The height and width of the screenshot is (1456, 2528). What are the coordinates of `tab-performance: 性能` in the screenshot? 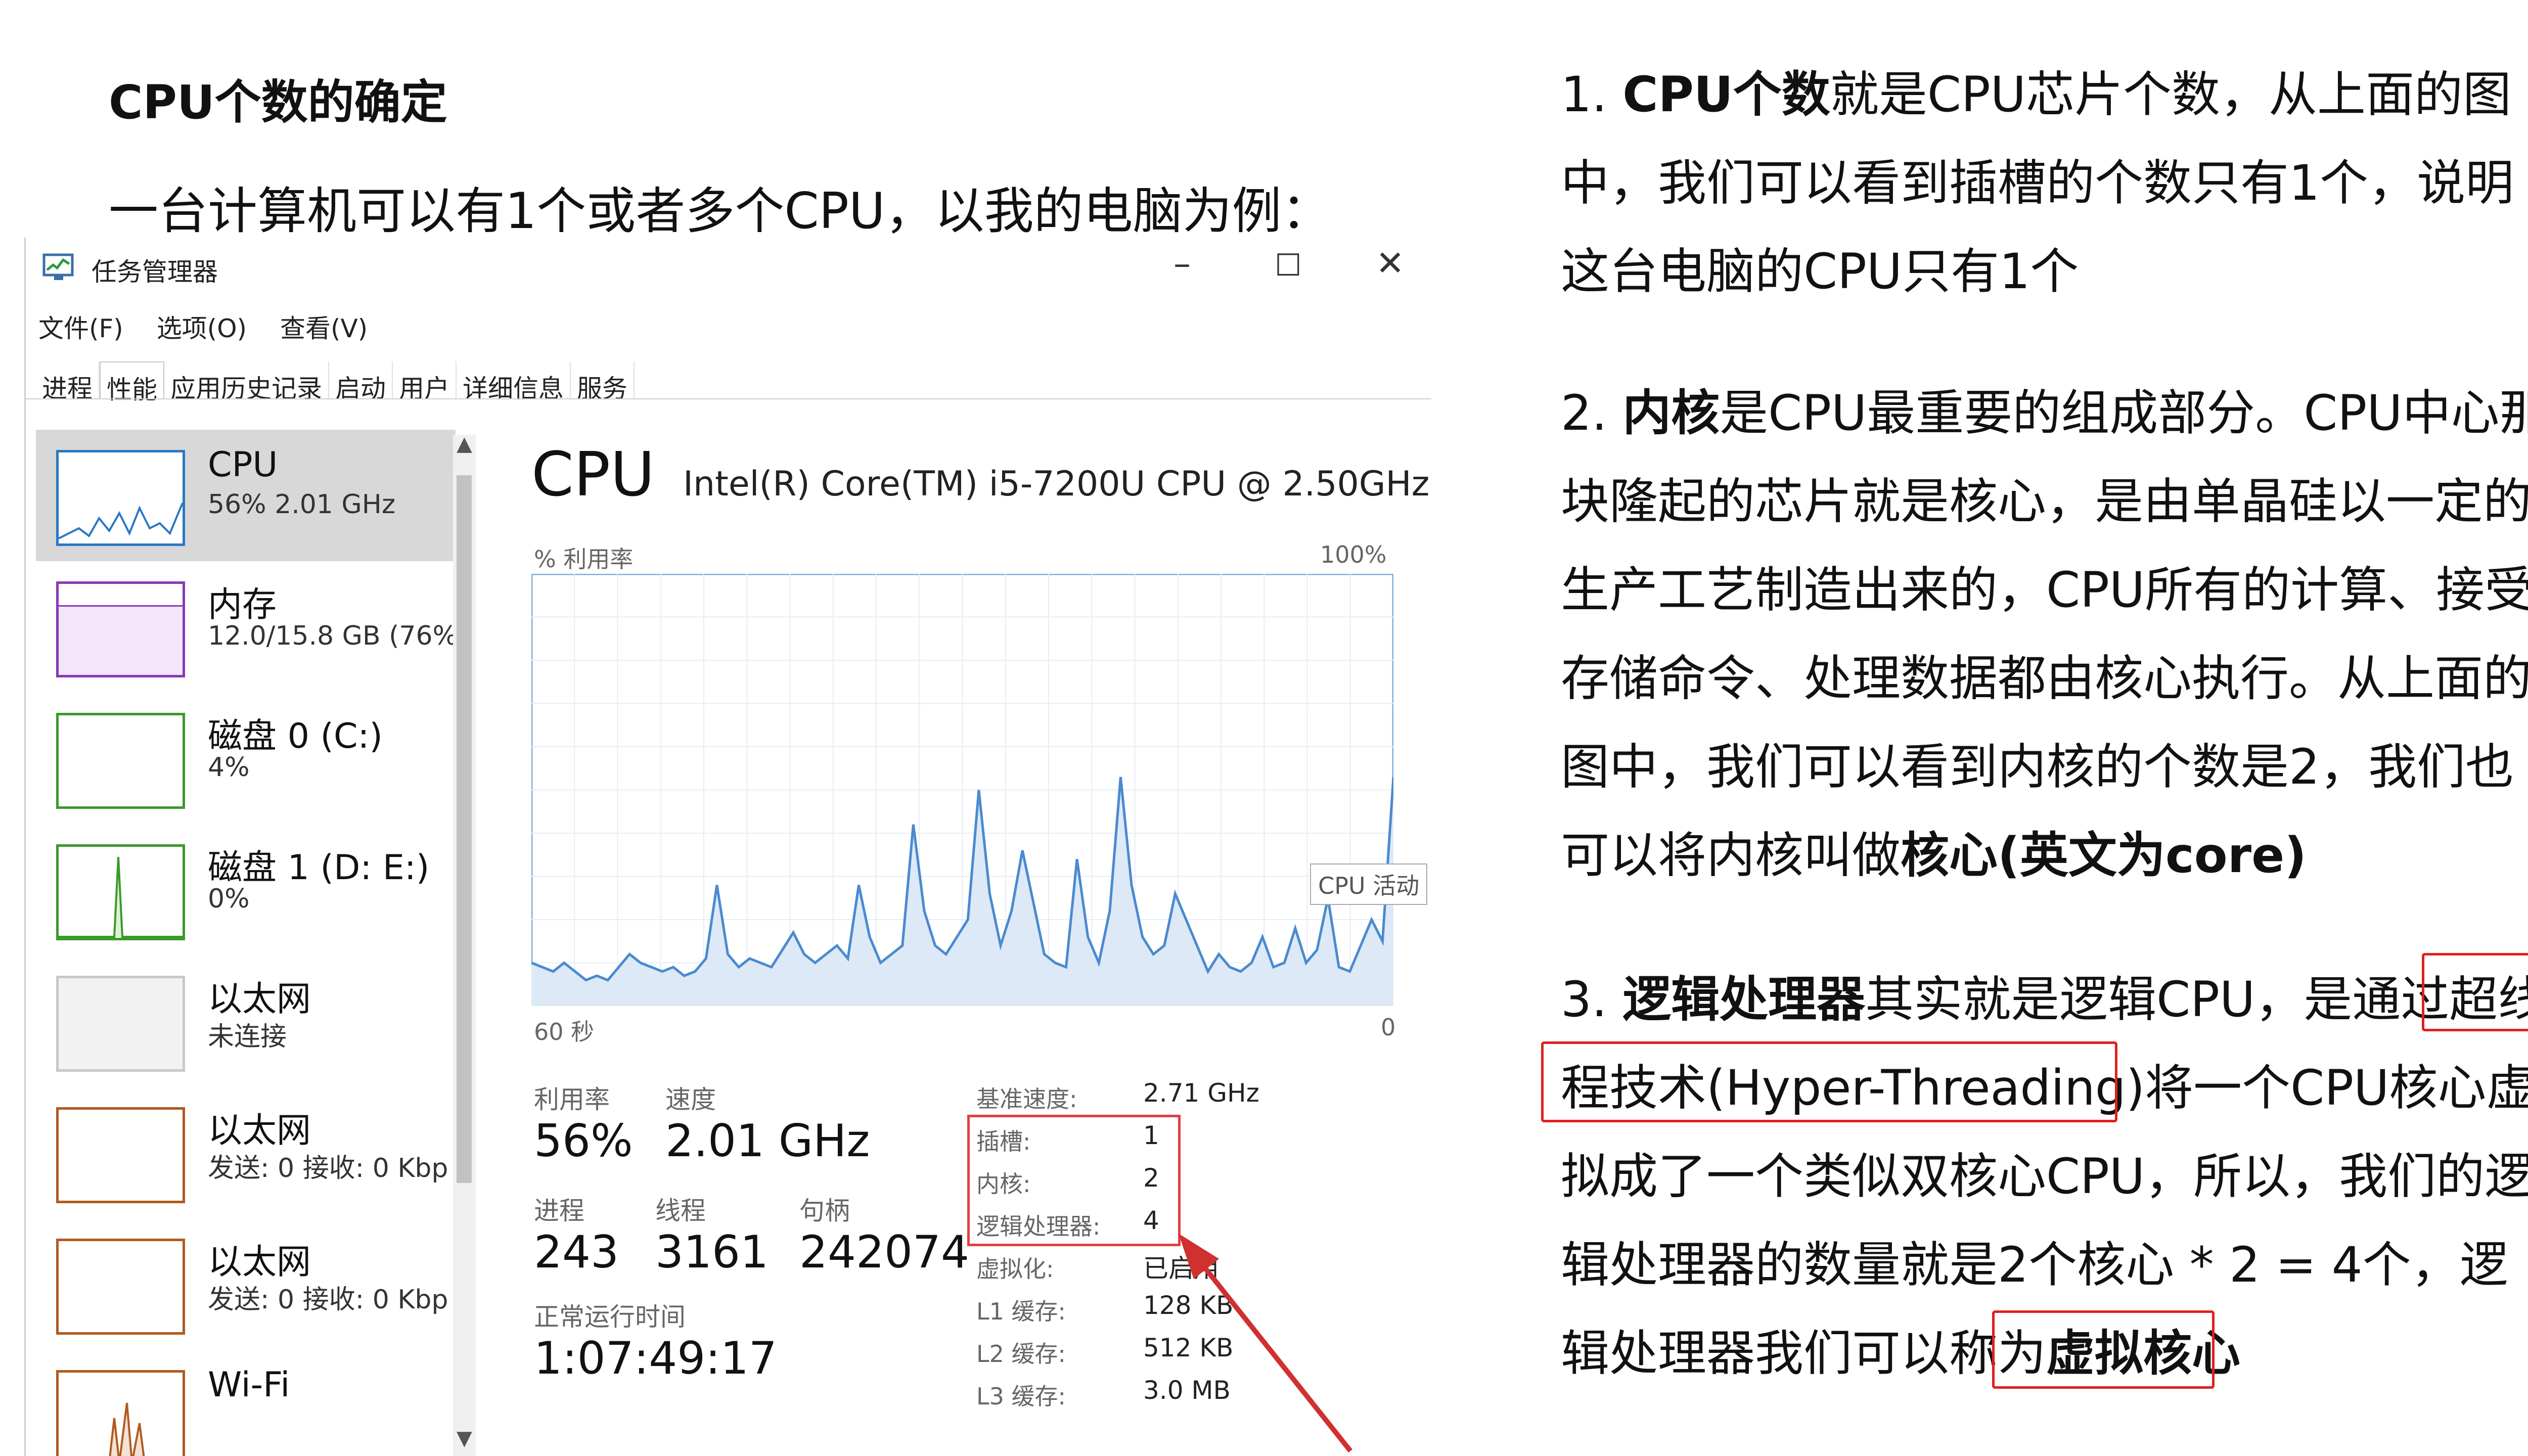 It's located at (132, 382).